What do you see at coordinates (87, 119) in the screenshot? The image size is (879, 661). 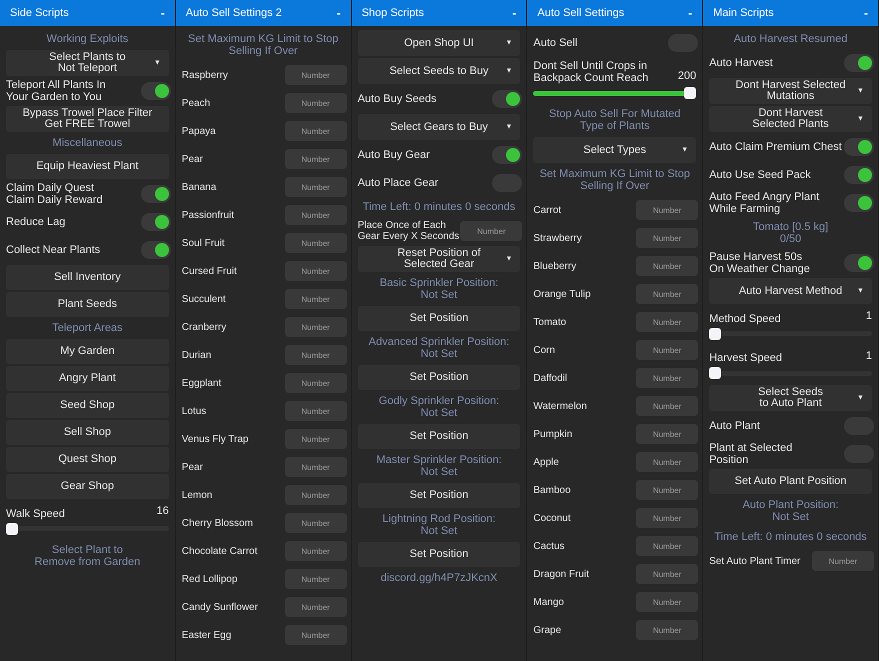 I see `action-button: Bypass Trowel Place Filter Get FREE Trowel` at bounding box center [87, 119].